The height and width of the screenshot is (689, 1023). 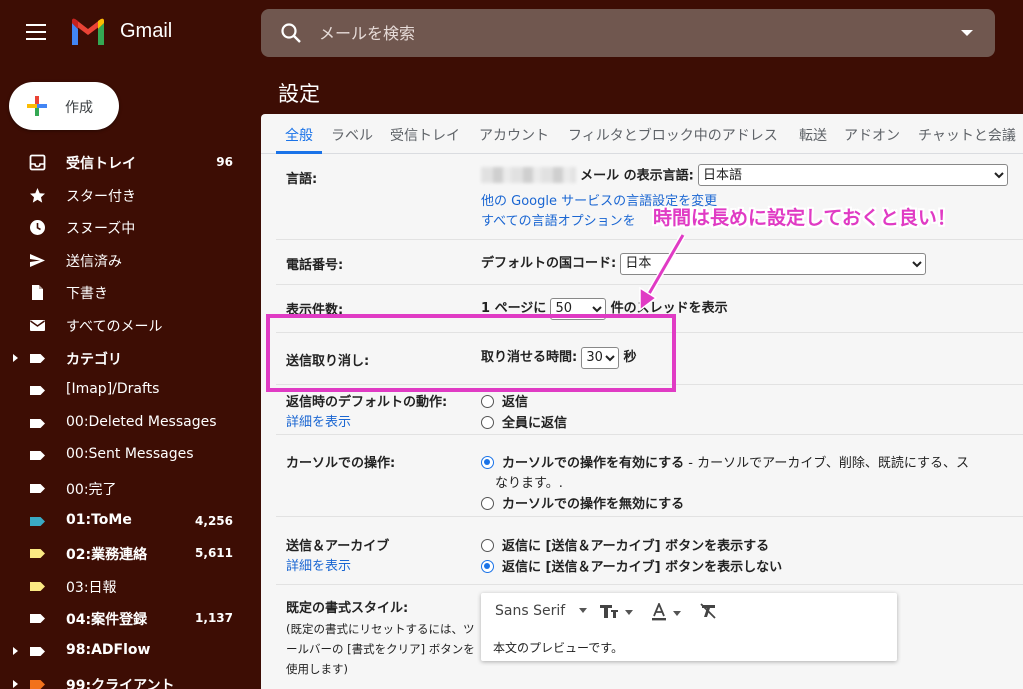 What do you see at coordinates (616, 612) in the screenshot?
I see `font-size-button` at bounding box center [616, 612].